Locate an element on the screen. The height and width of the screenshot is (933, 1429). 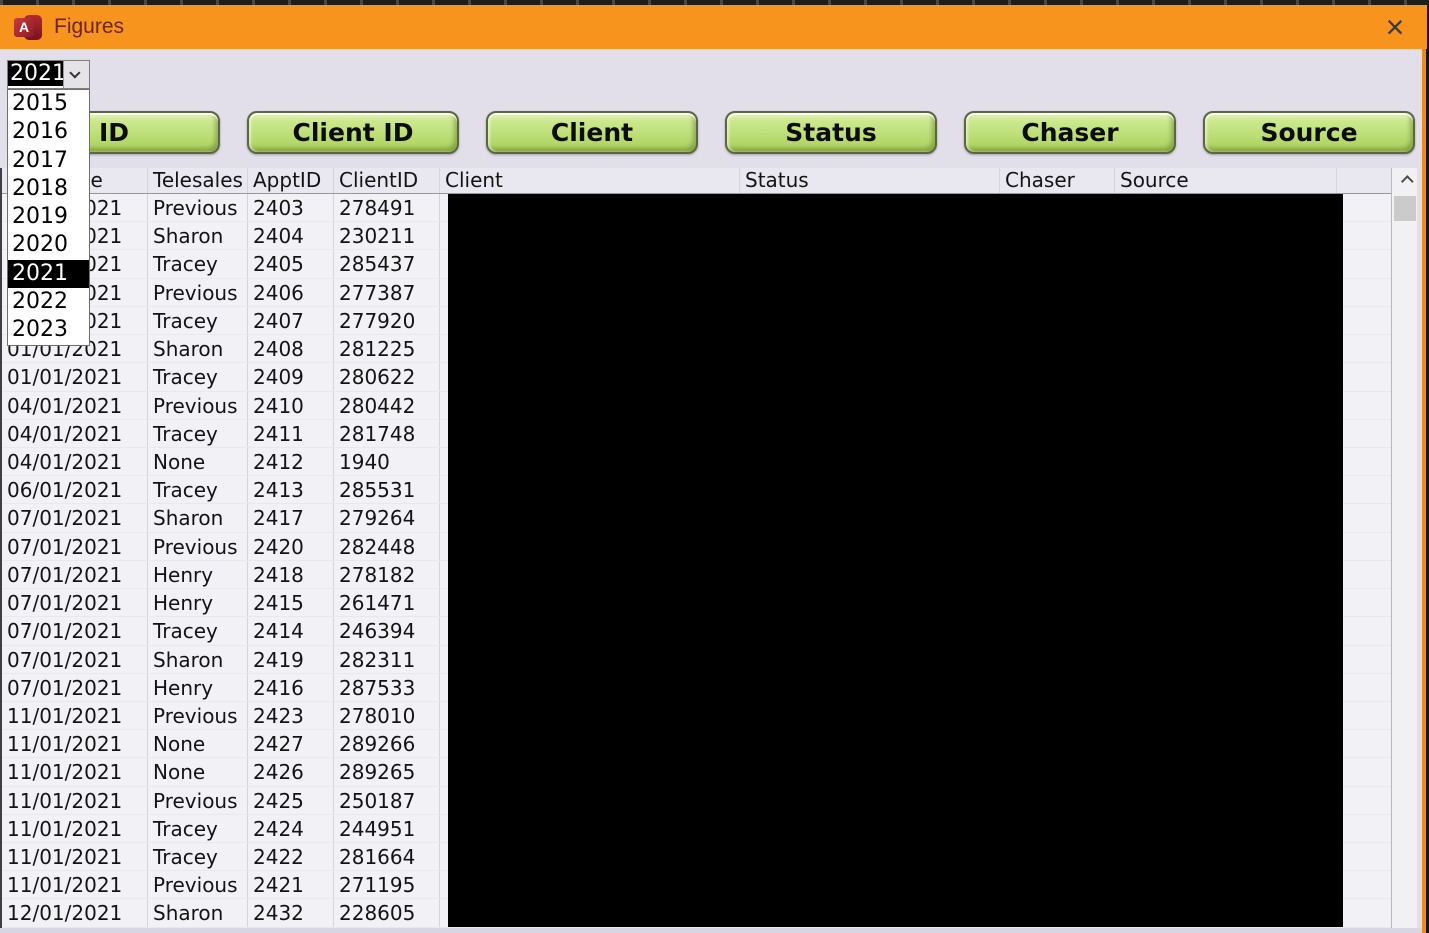
table-cell: 250187 is located at coordinates (387, 800).